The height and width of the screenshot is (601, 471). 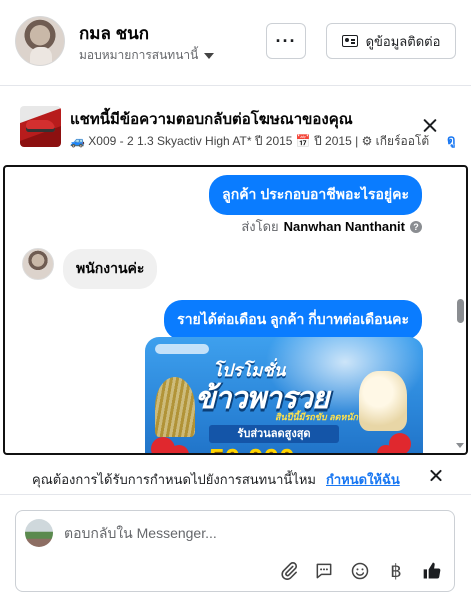 I want to click on balloon-left, so click(x=163, y=445).